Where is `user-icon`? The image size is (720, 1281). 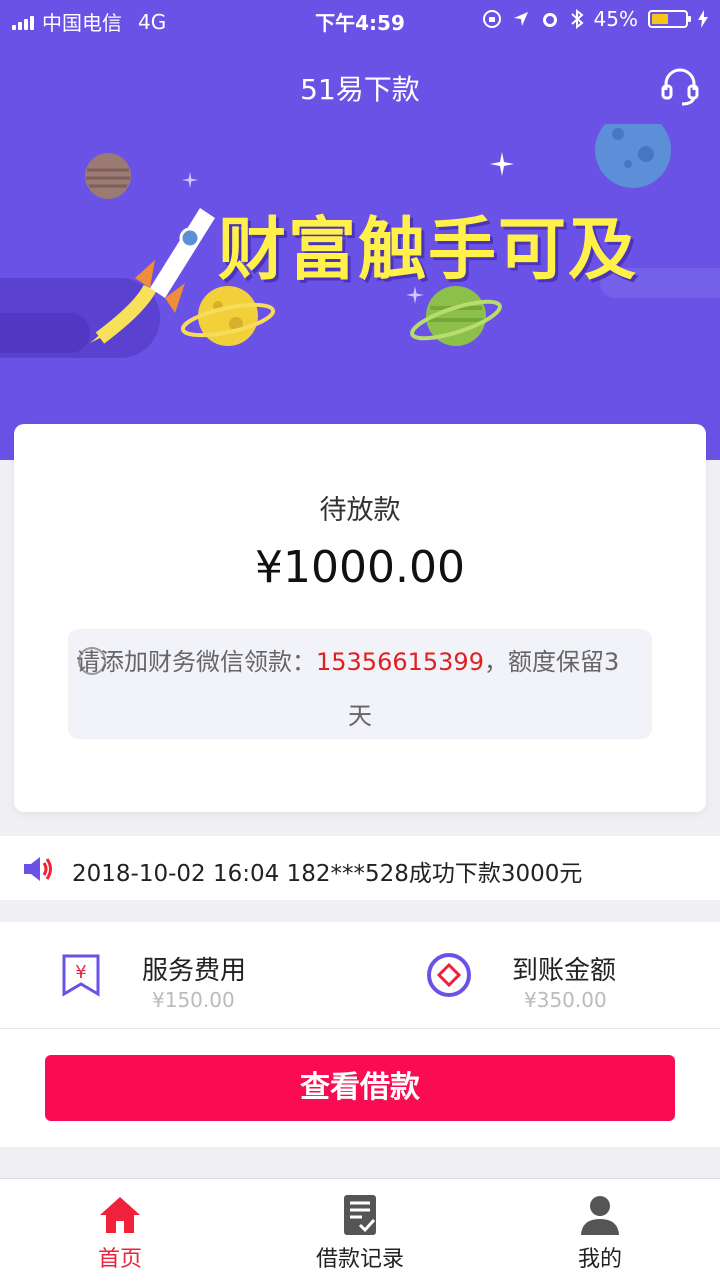
user-icon is located at coordinates (600, 1215).